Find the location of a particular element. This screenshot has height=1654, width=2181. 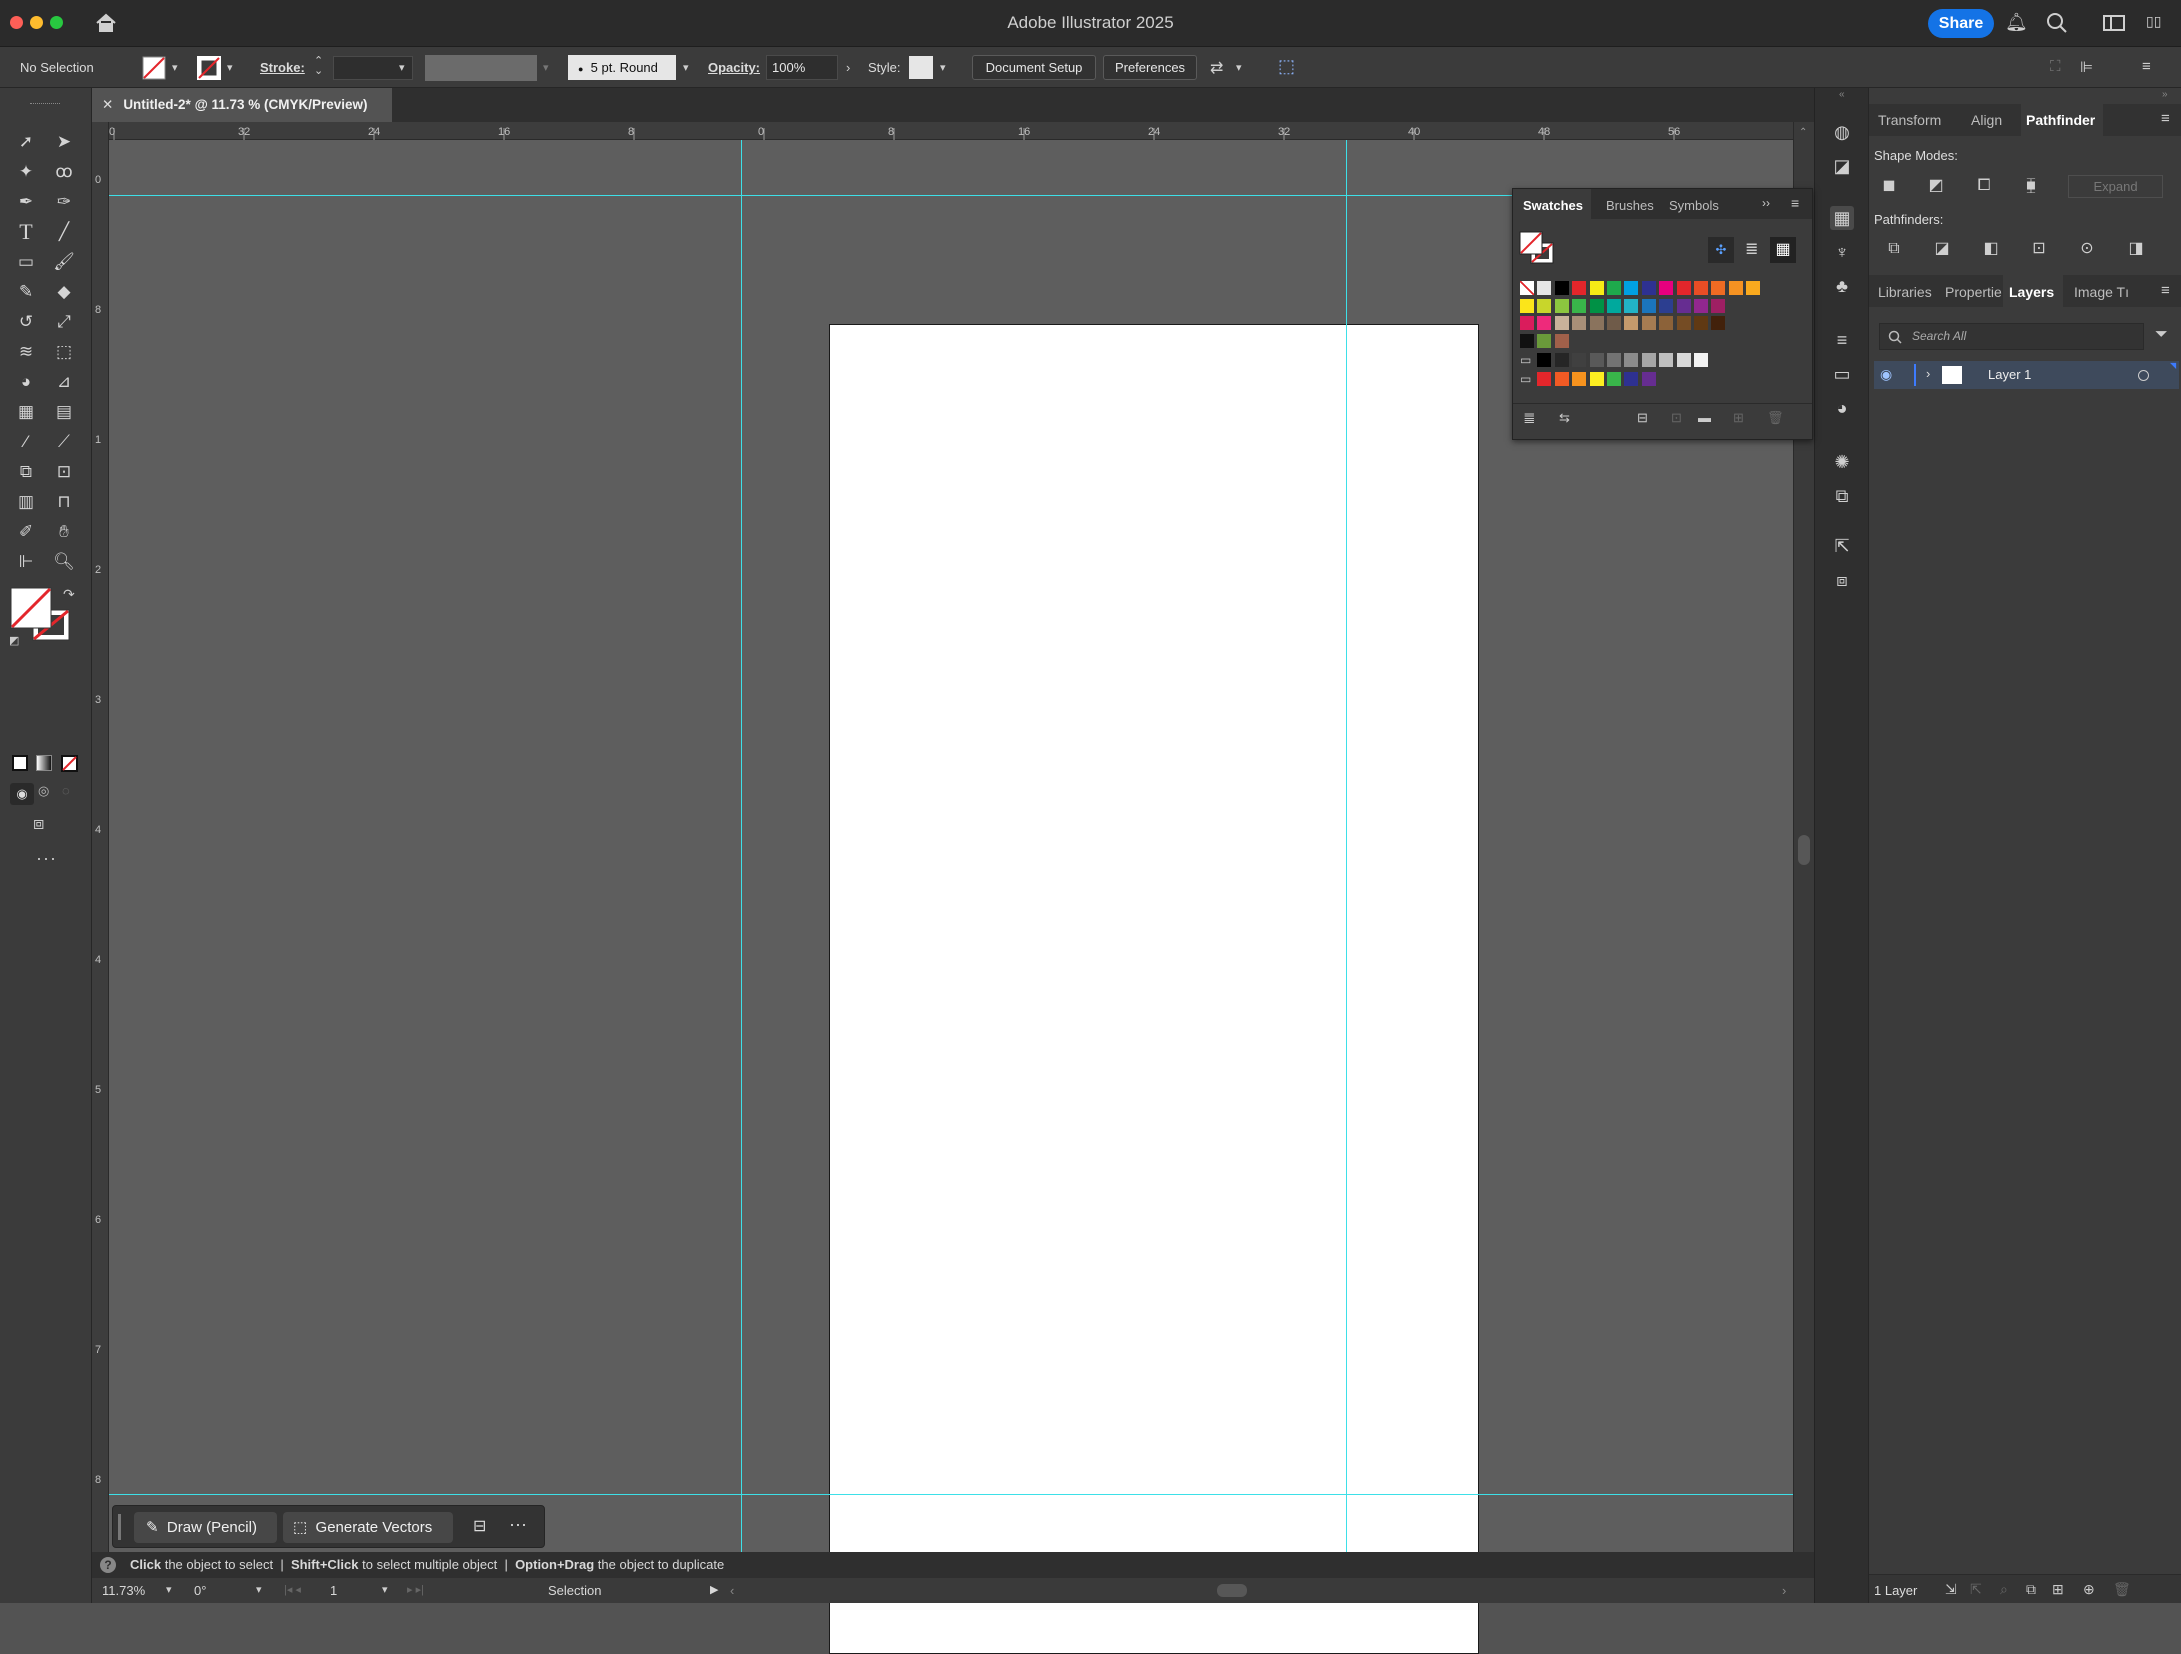

scroll-up-icon: ⌃ is located at coordinates (1803, 132).